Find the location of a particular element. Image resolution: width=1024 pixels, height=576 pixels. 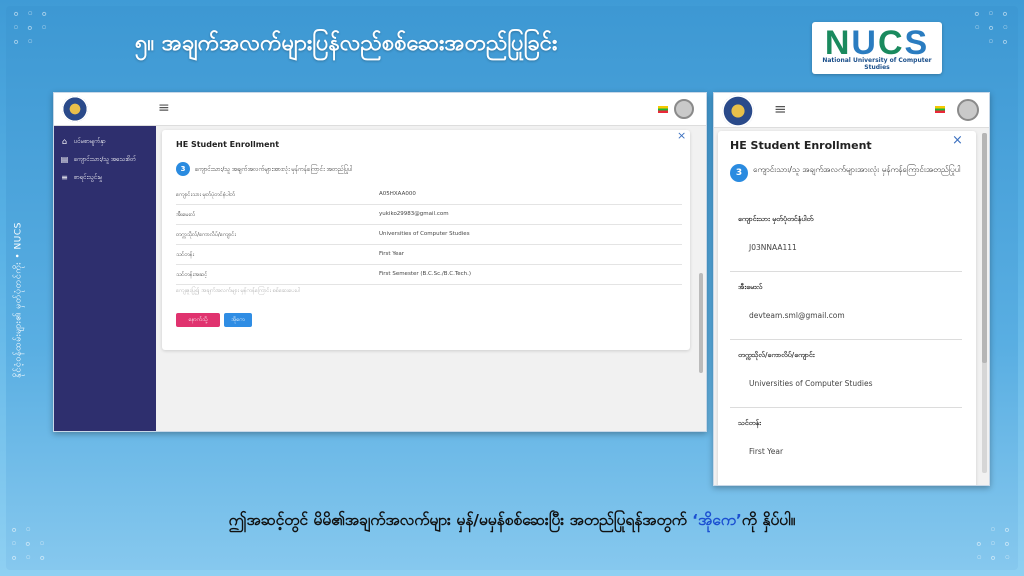

ok-button: အိုကေ is located at coordinates (238, 320).